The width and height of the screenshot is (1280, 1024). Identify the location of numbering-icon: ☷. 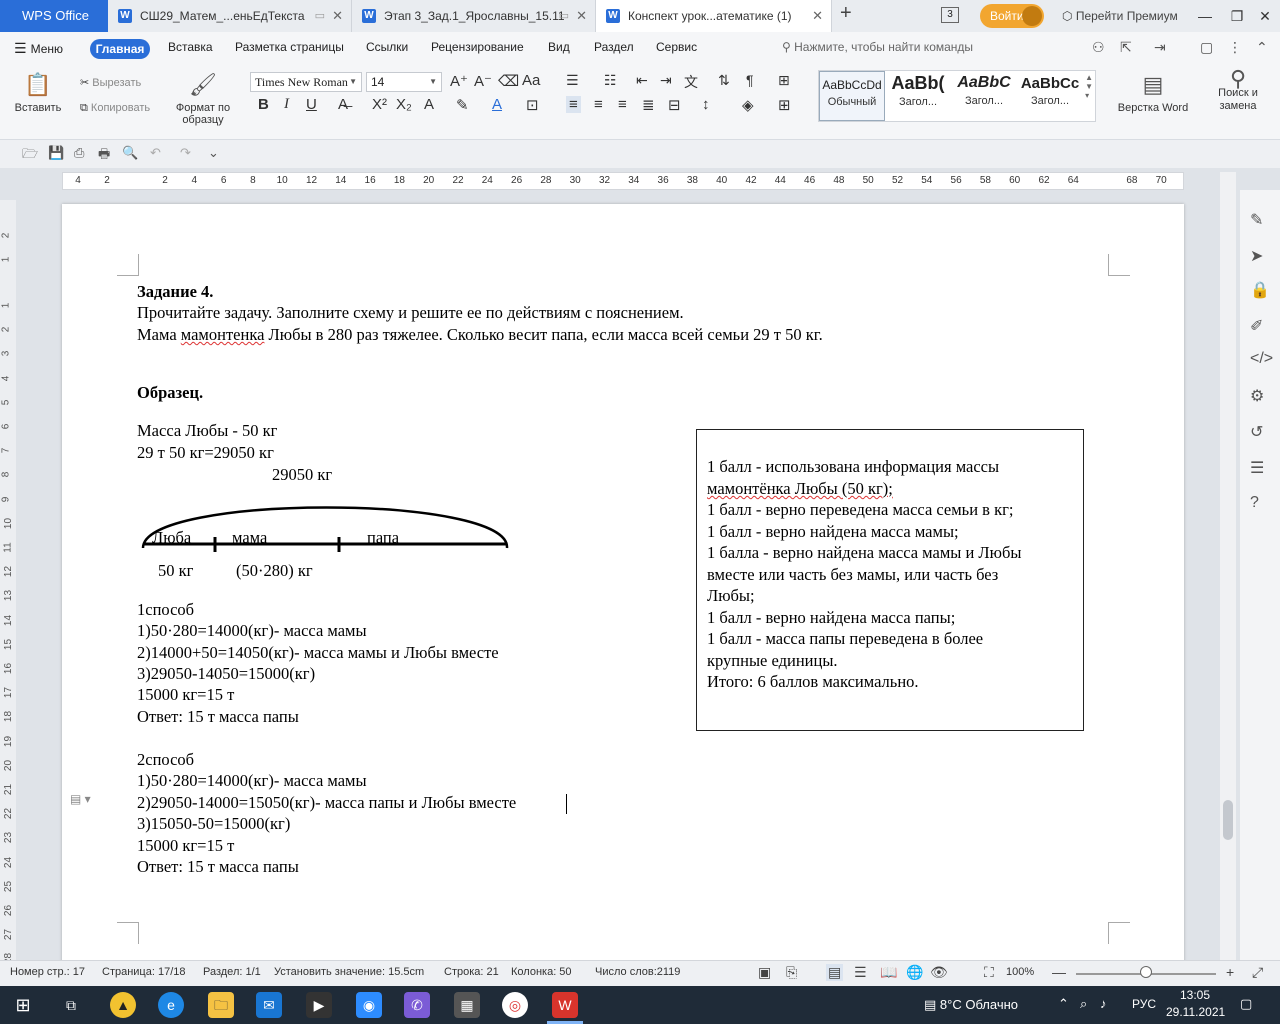
(610, 80).